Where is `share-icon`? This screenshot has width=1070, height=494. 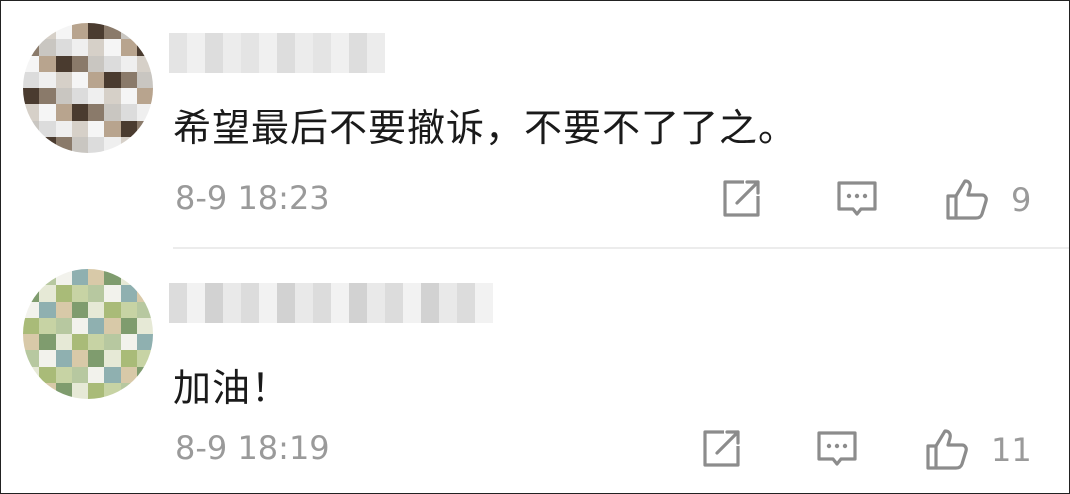 share-icon is located at coordinates (721, 448).